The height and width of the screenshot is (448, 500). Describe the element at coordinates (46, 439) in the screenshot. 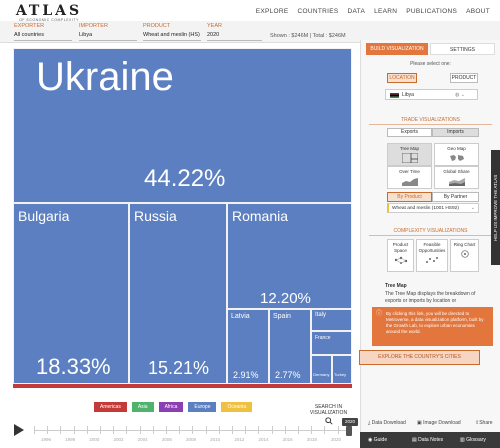

I see `timeline-year-label: 1996` at that location.